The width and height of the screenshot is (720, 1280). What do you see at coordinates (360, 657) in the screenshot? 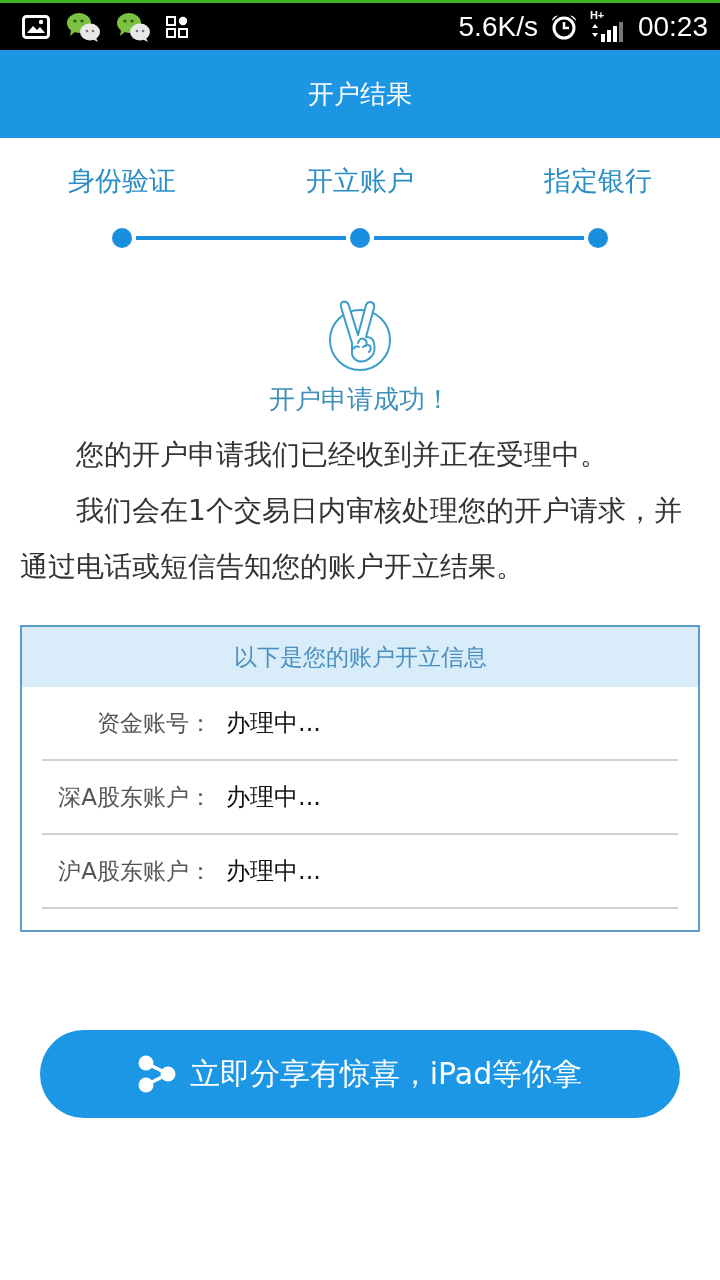
I see `panel-header: 以下是您的账户开立信息` at bounding box center [360, 657].